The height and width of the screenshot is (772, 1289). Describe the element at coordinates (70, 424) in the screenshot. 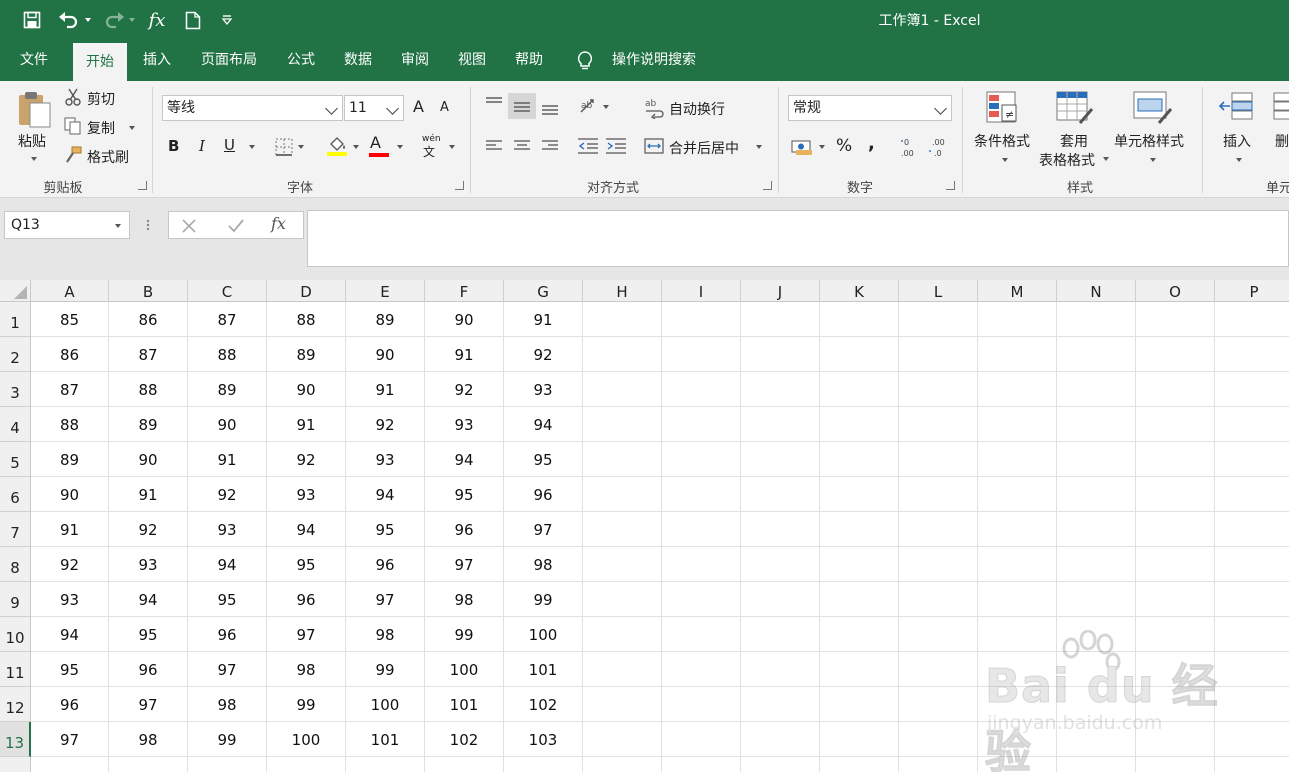

I see `cell-a4: 88` at that location.